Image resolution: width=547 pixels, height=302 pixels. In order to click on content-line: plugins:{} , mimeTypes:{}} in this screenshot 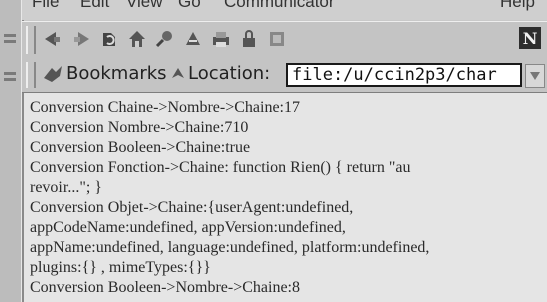, I will do `click(120, 267)`.